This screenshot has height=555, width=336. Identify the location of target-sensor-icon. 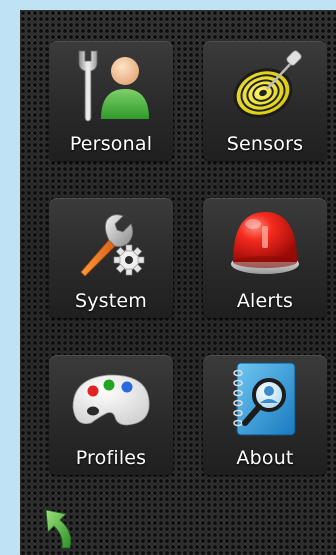
(265, 85).